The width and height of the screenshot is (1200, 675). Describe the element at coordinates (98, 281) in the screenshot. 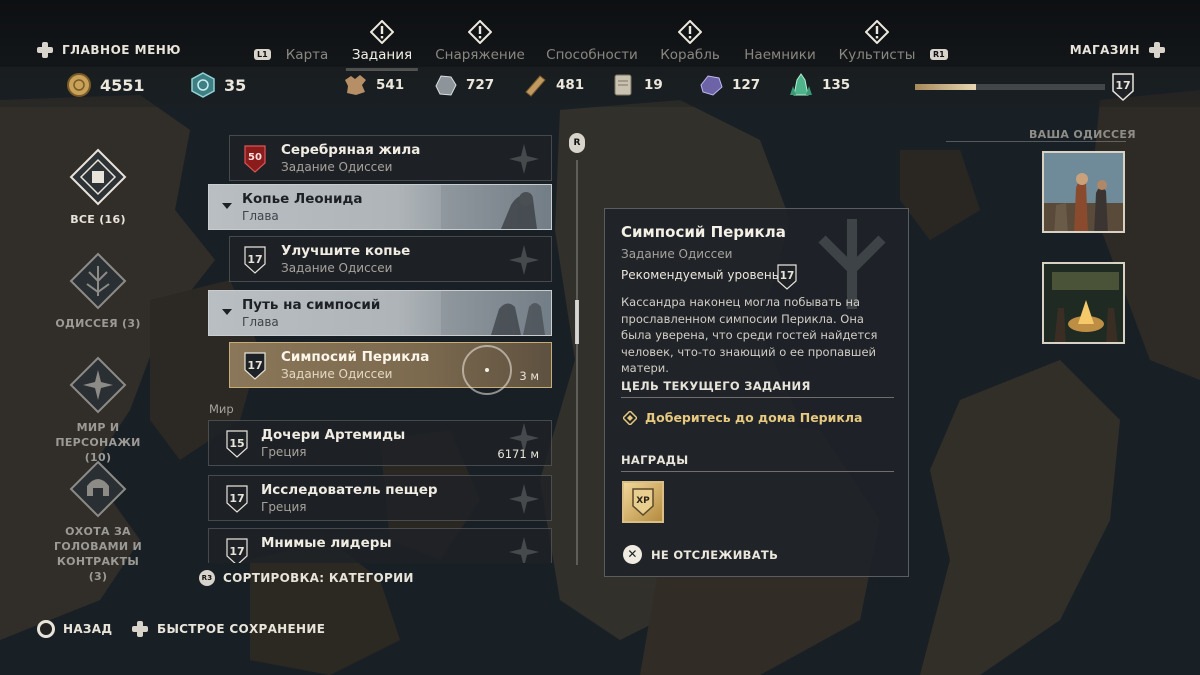

I see `odyssey-icon` at that location.